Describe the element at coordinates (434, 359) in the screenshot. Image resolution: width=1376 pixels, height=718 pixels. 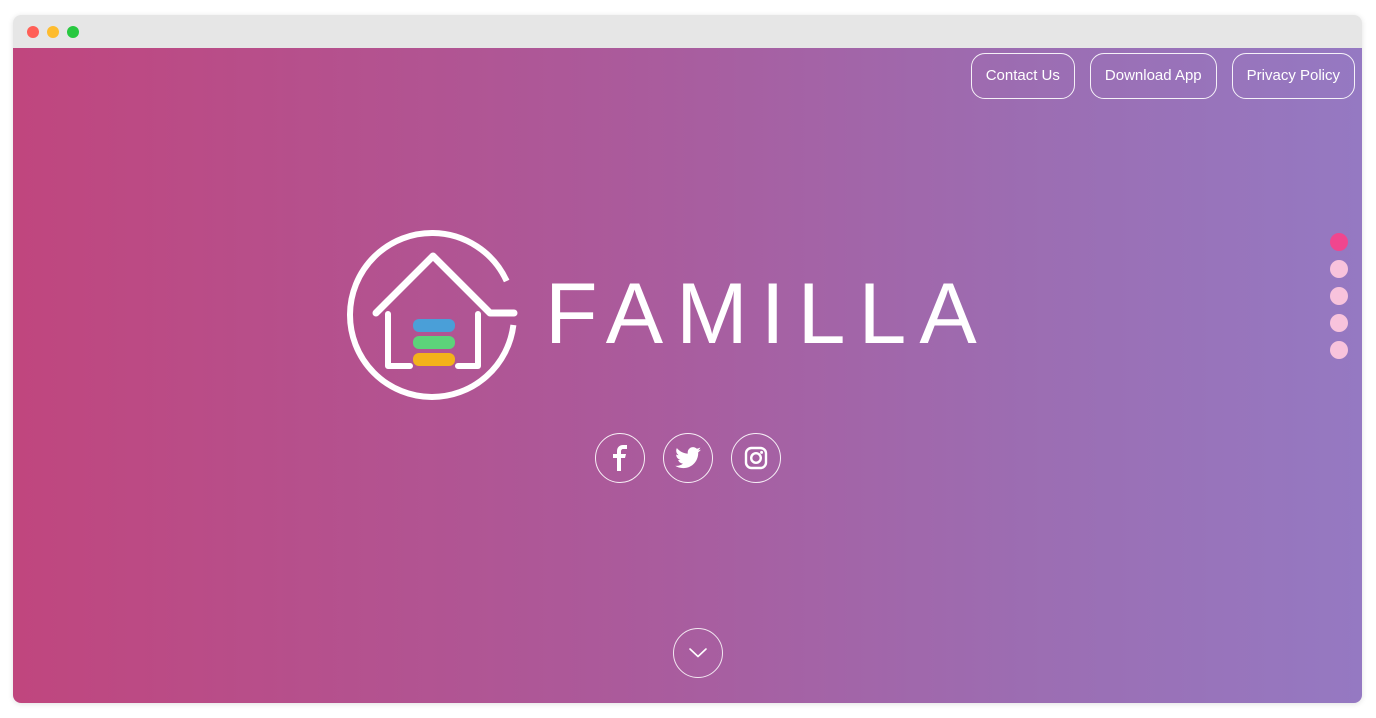
I see `logo-bar-yellow` at that location.